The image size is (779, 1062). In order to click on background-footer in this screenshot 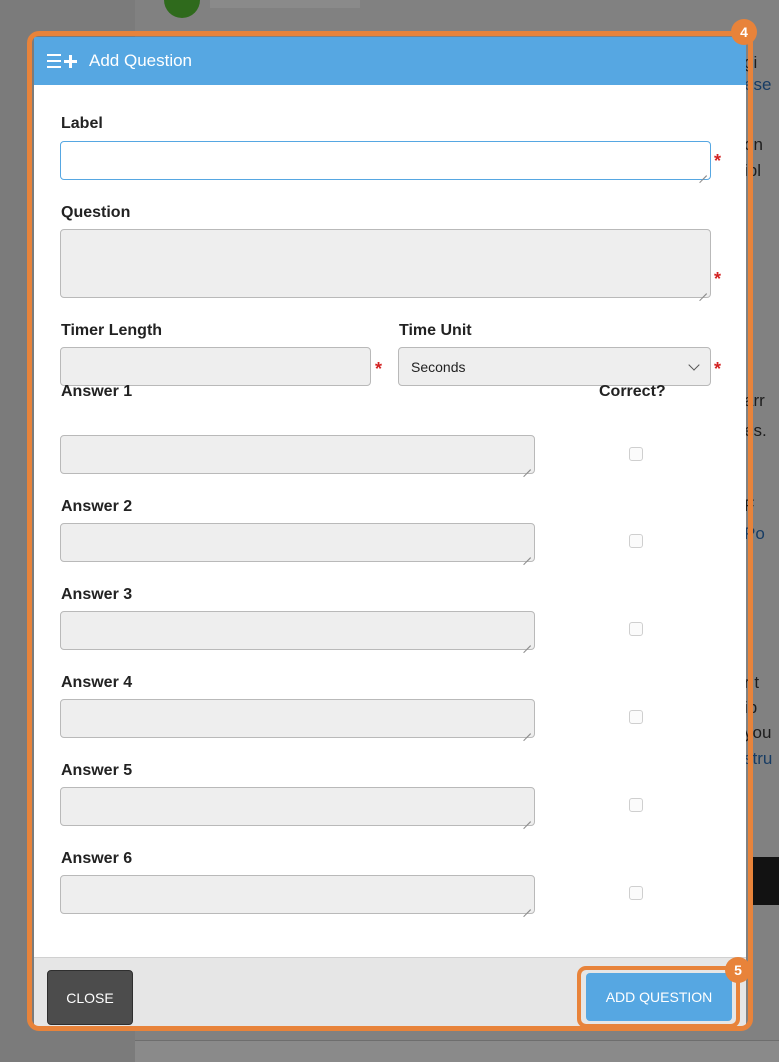, I will do `click(457, 1051)`.